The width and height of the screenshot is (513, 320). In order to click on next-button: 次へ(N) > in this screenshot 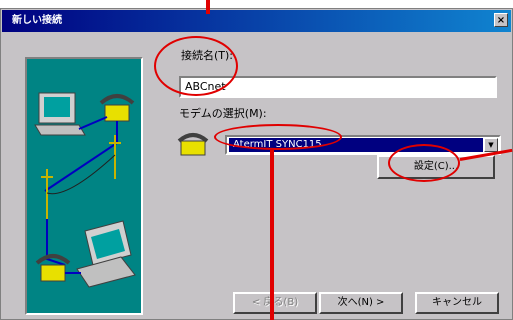, I will do `click(361, 303)`.